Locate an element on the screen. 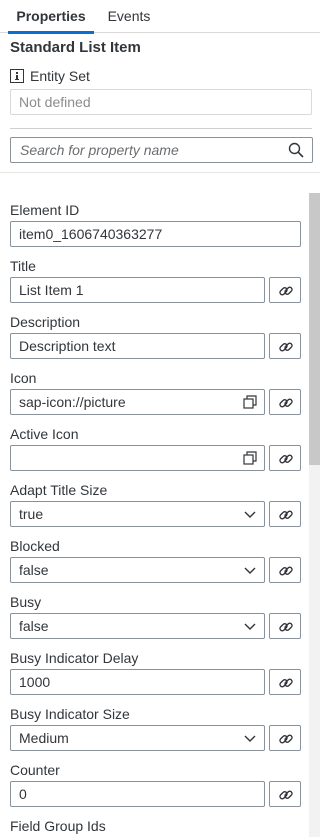 This screenshot has height=837, width=320. title-binding-button is located at coordinates (285, 290).